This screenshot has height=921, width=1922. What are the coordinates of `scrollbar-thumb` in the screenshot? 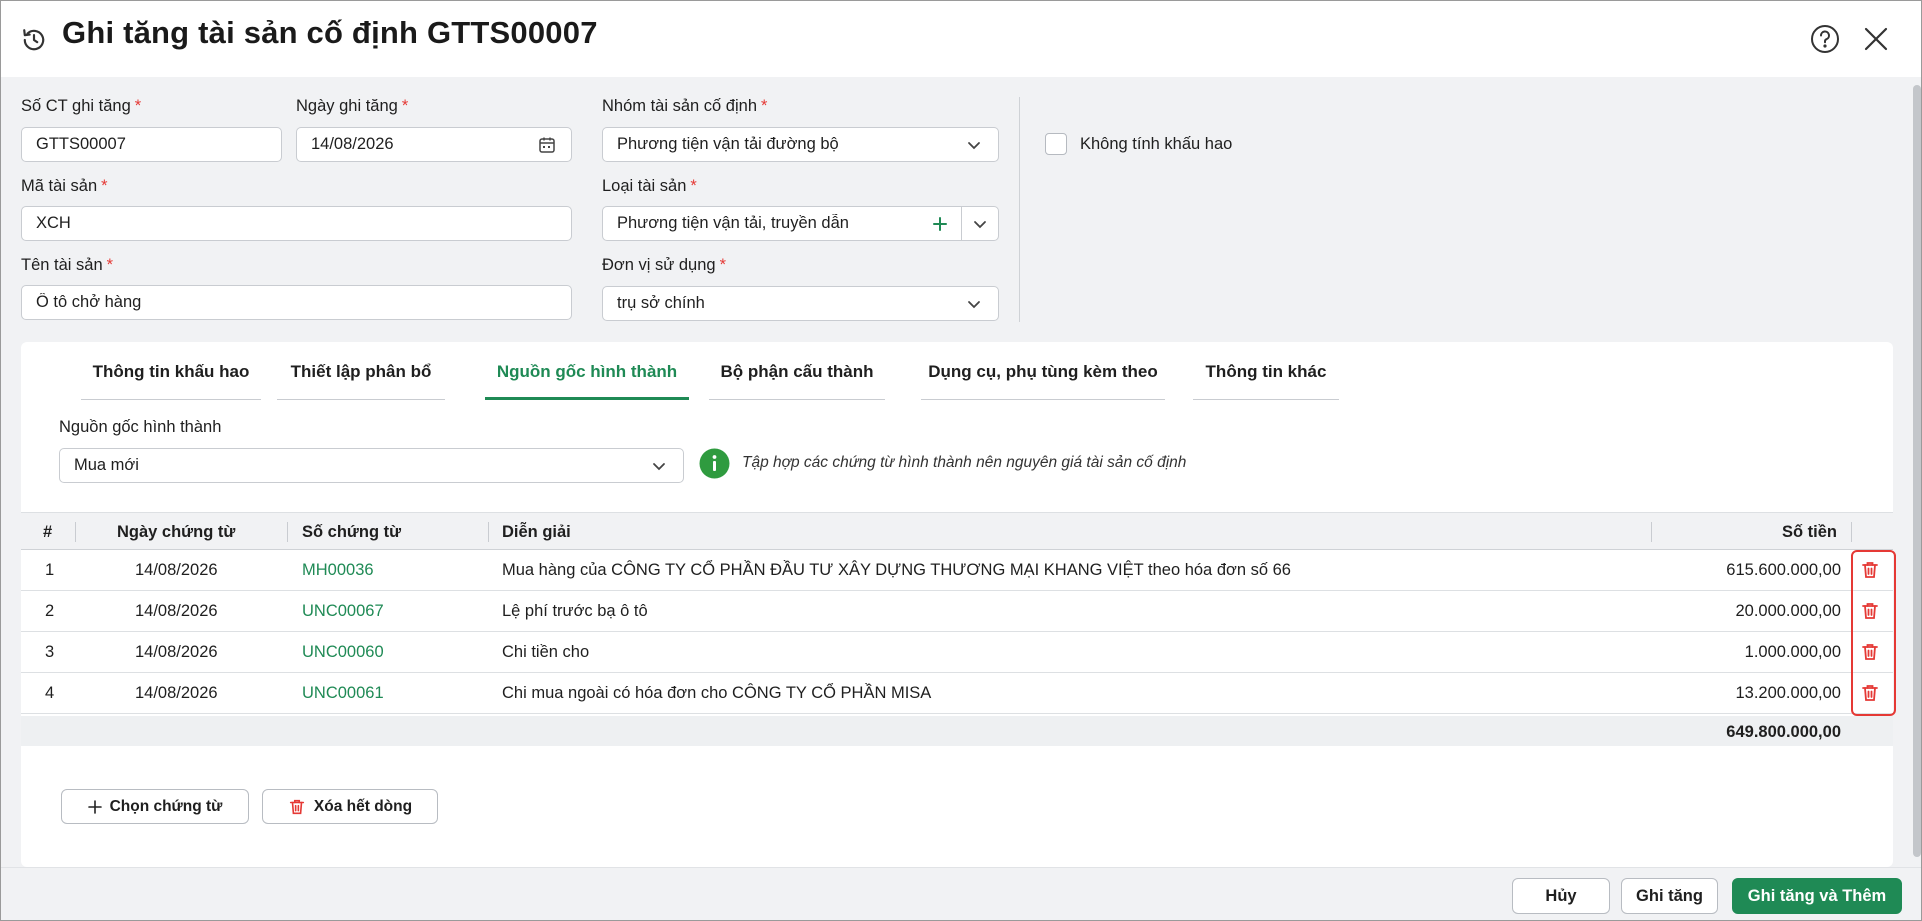 It's located at (1917, 471).